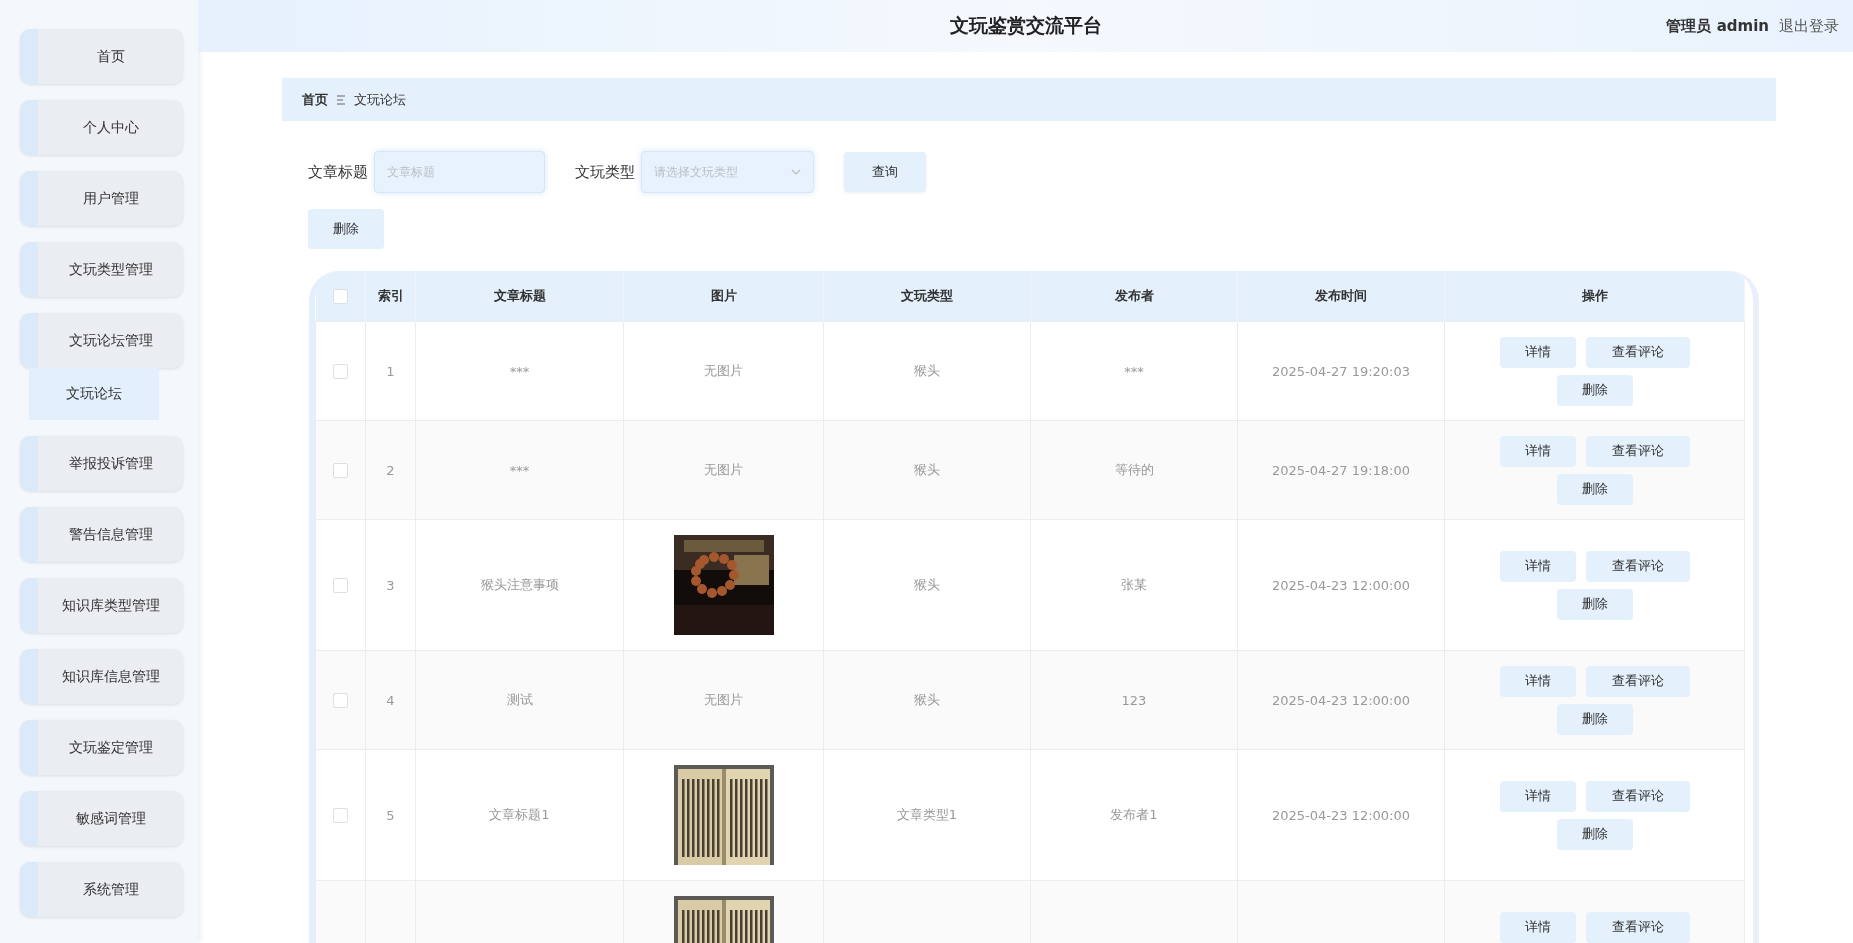 The image size is (1853, 943). What do you see at coordinates (101, 889) in the screenshot?
I see `sidebar-item: 系统管理` at bounding box center [101, 889].